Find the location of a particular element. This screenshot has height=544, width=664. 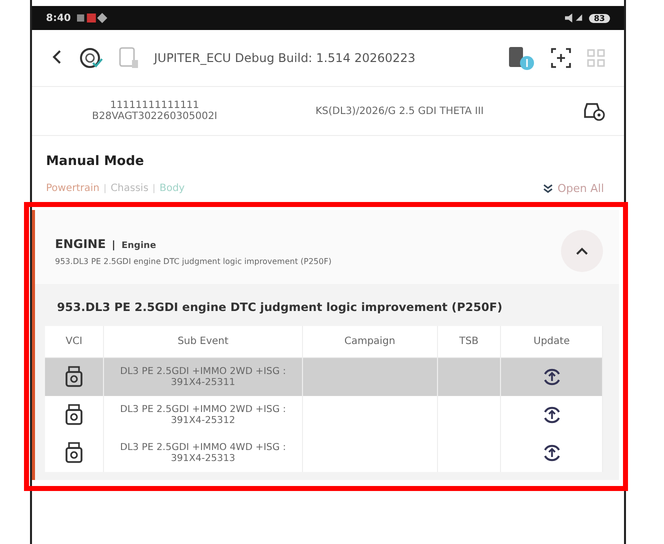

table-row: DL3 PE 2.5GDI +IMMO 4WD +ISG : 391X4-25313 is located at coordinates (323, 453).